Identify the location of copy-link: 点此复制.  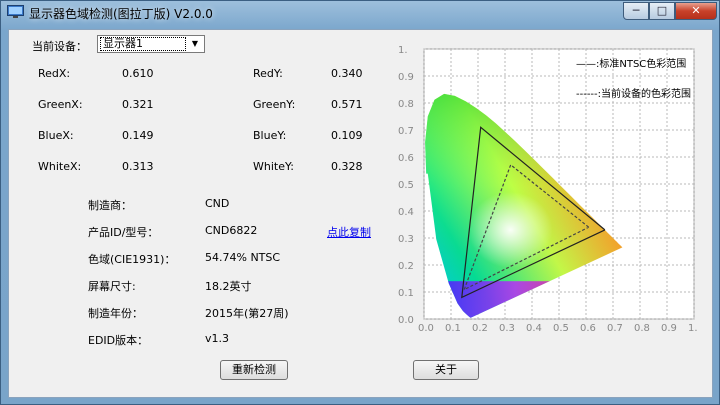
(349, 232).